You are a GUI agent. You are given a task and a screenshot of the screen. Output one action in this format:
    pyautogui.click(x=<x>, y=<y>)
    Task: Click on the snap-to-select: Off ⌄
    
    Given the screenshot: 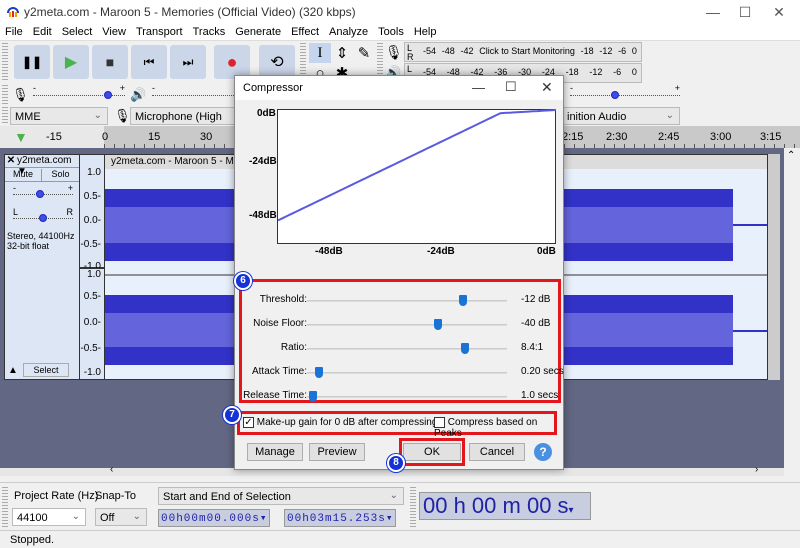 What is the action you would take?
    pyautogui.click(x=121, y=517)
    